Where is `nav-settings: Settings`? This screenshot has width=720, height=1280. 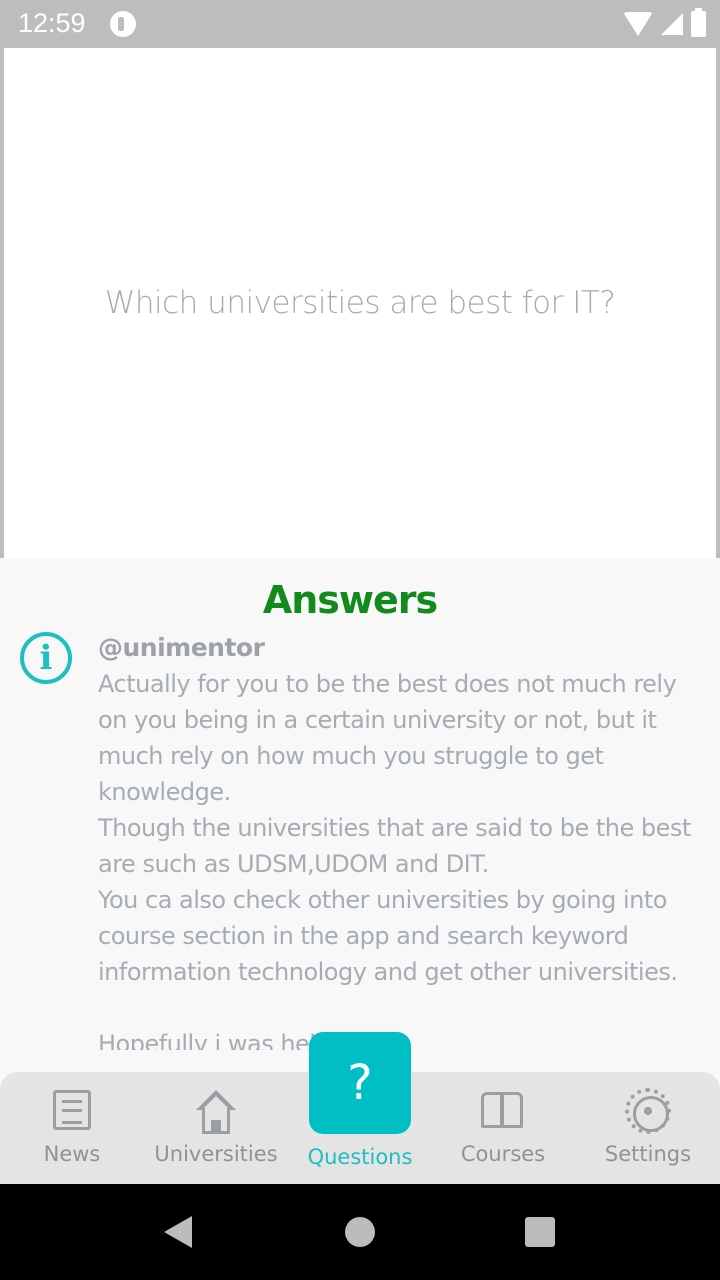 nav-settings: Settings is located at coordinates (648, 1128).